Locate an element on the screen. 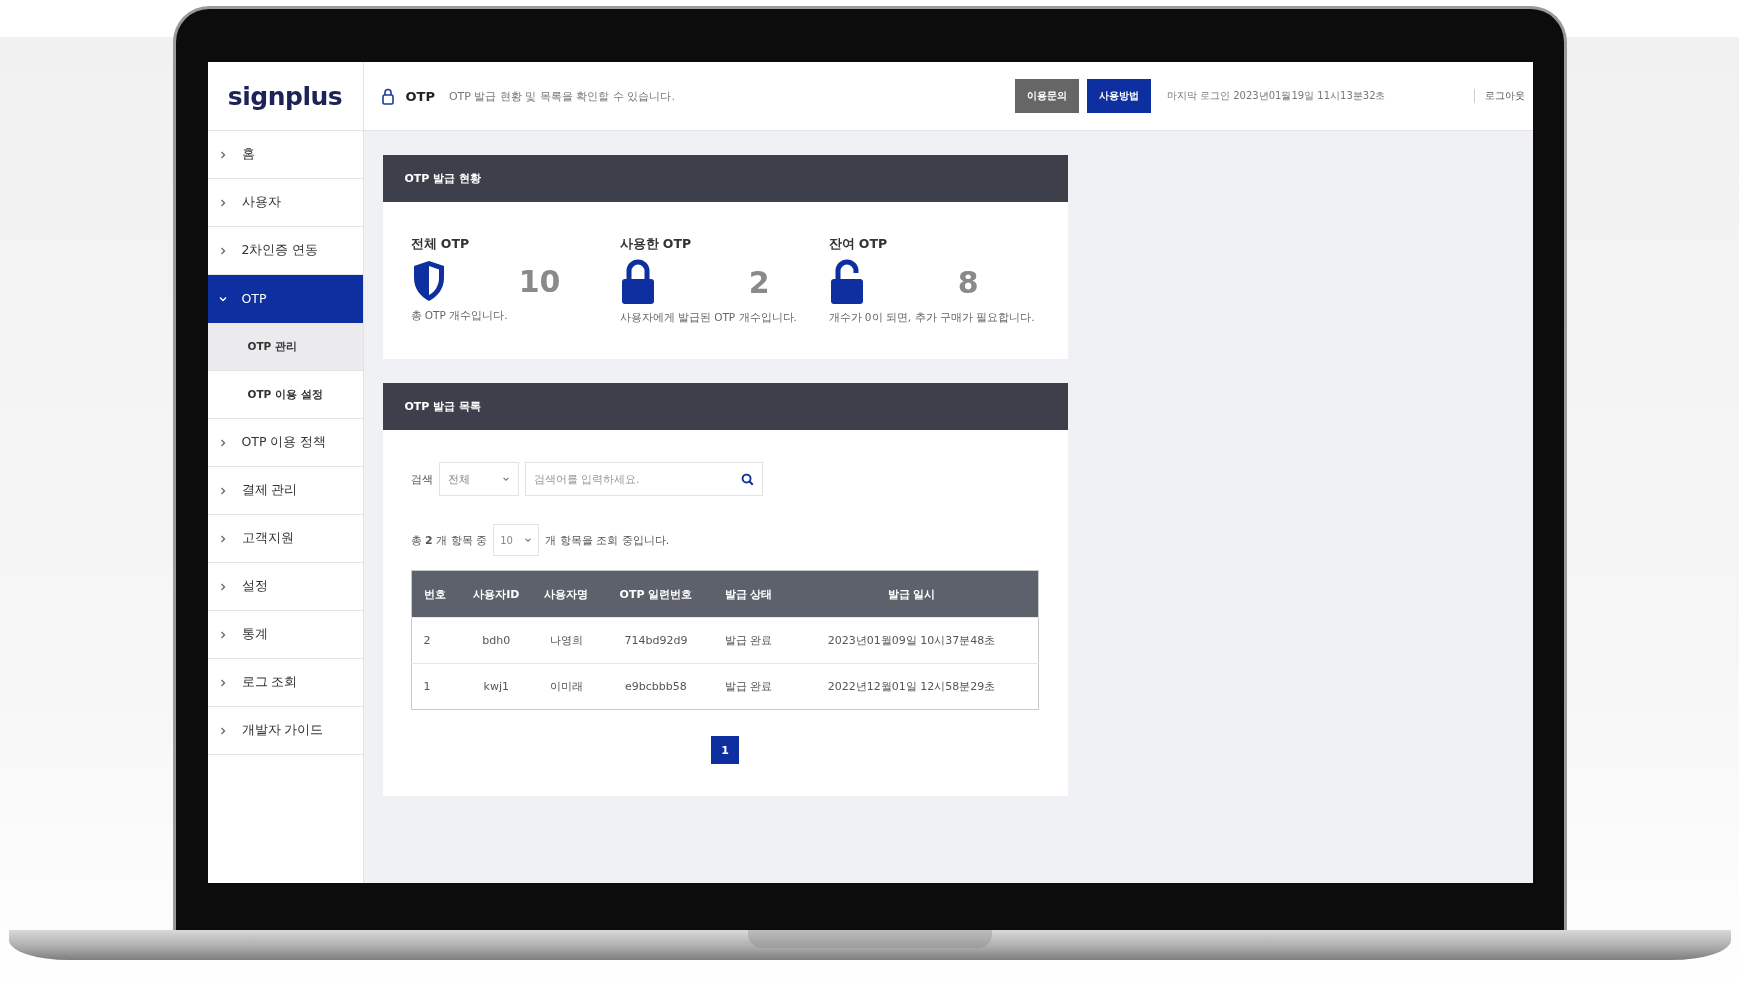 The image size is (1739, 991). total-count-text: 총 2 개 항목 중 is located at coordinates (449, 540).